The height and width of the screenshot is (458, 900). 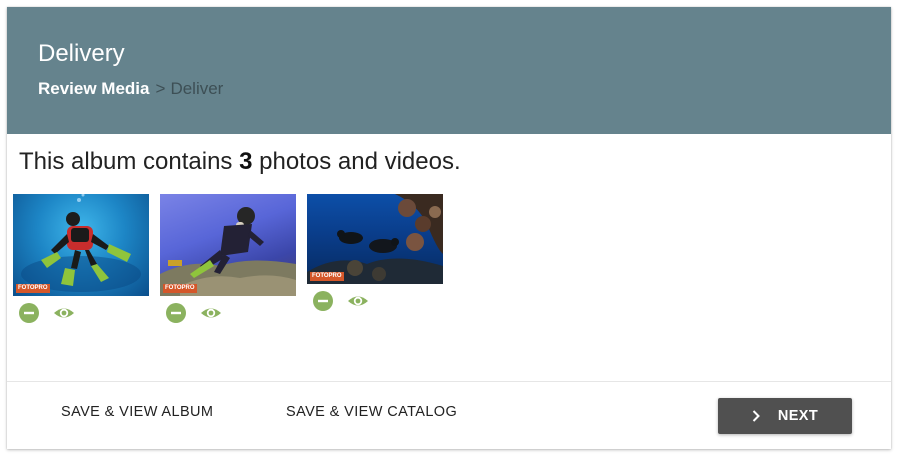 I want to click on breadcrumb: Review Media > Deliver, so click(x=130, y=89).